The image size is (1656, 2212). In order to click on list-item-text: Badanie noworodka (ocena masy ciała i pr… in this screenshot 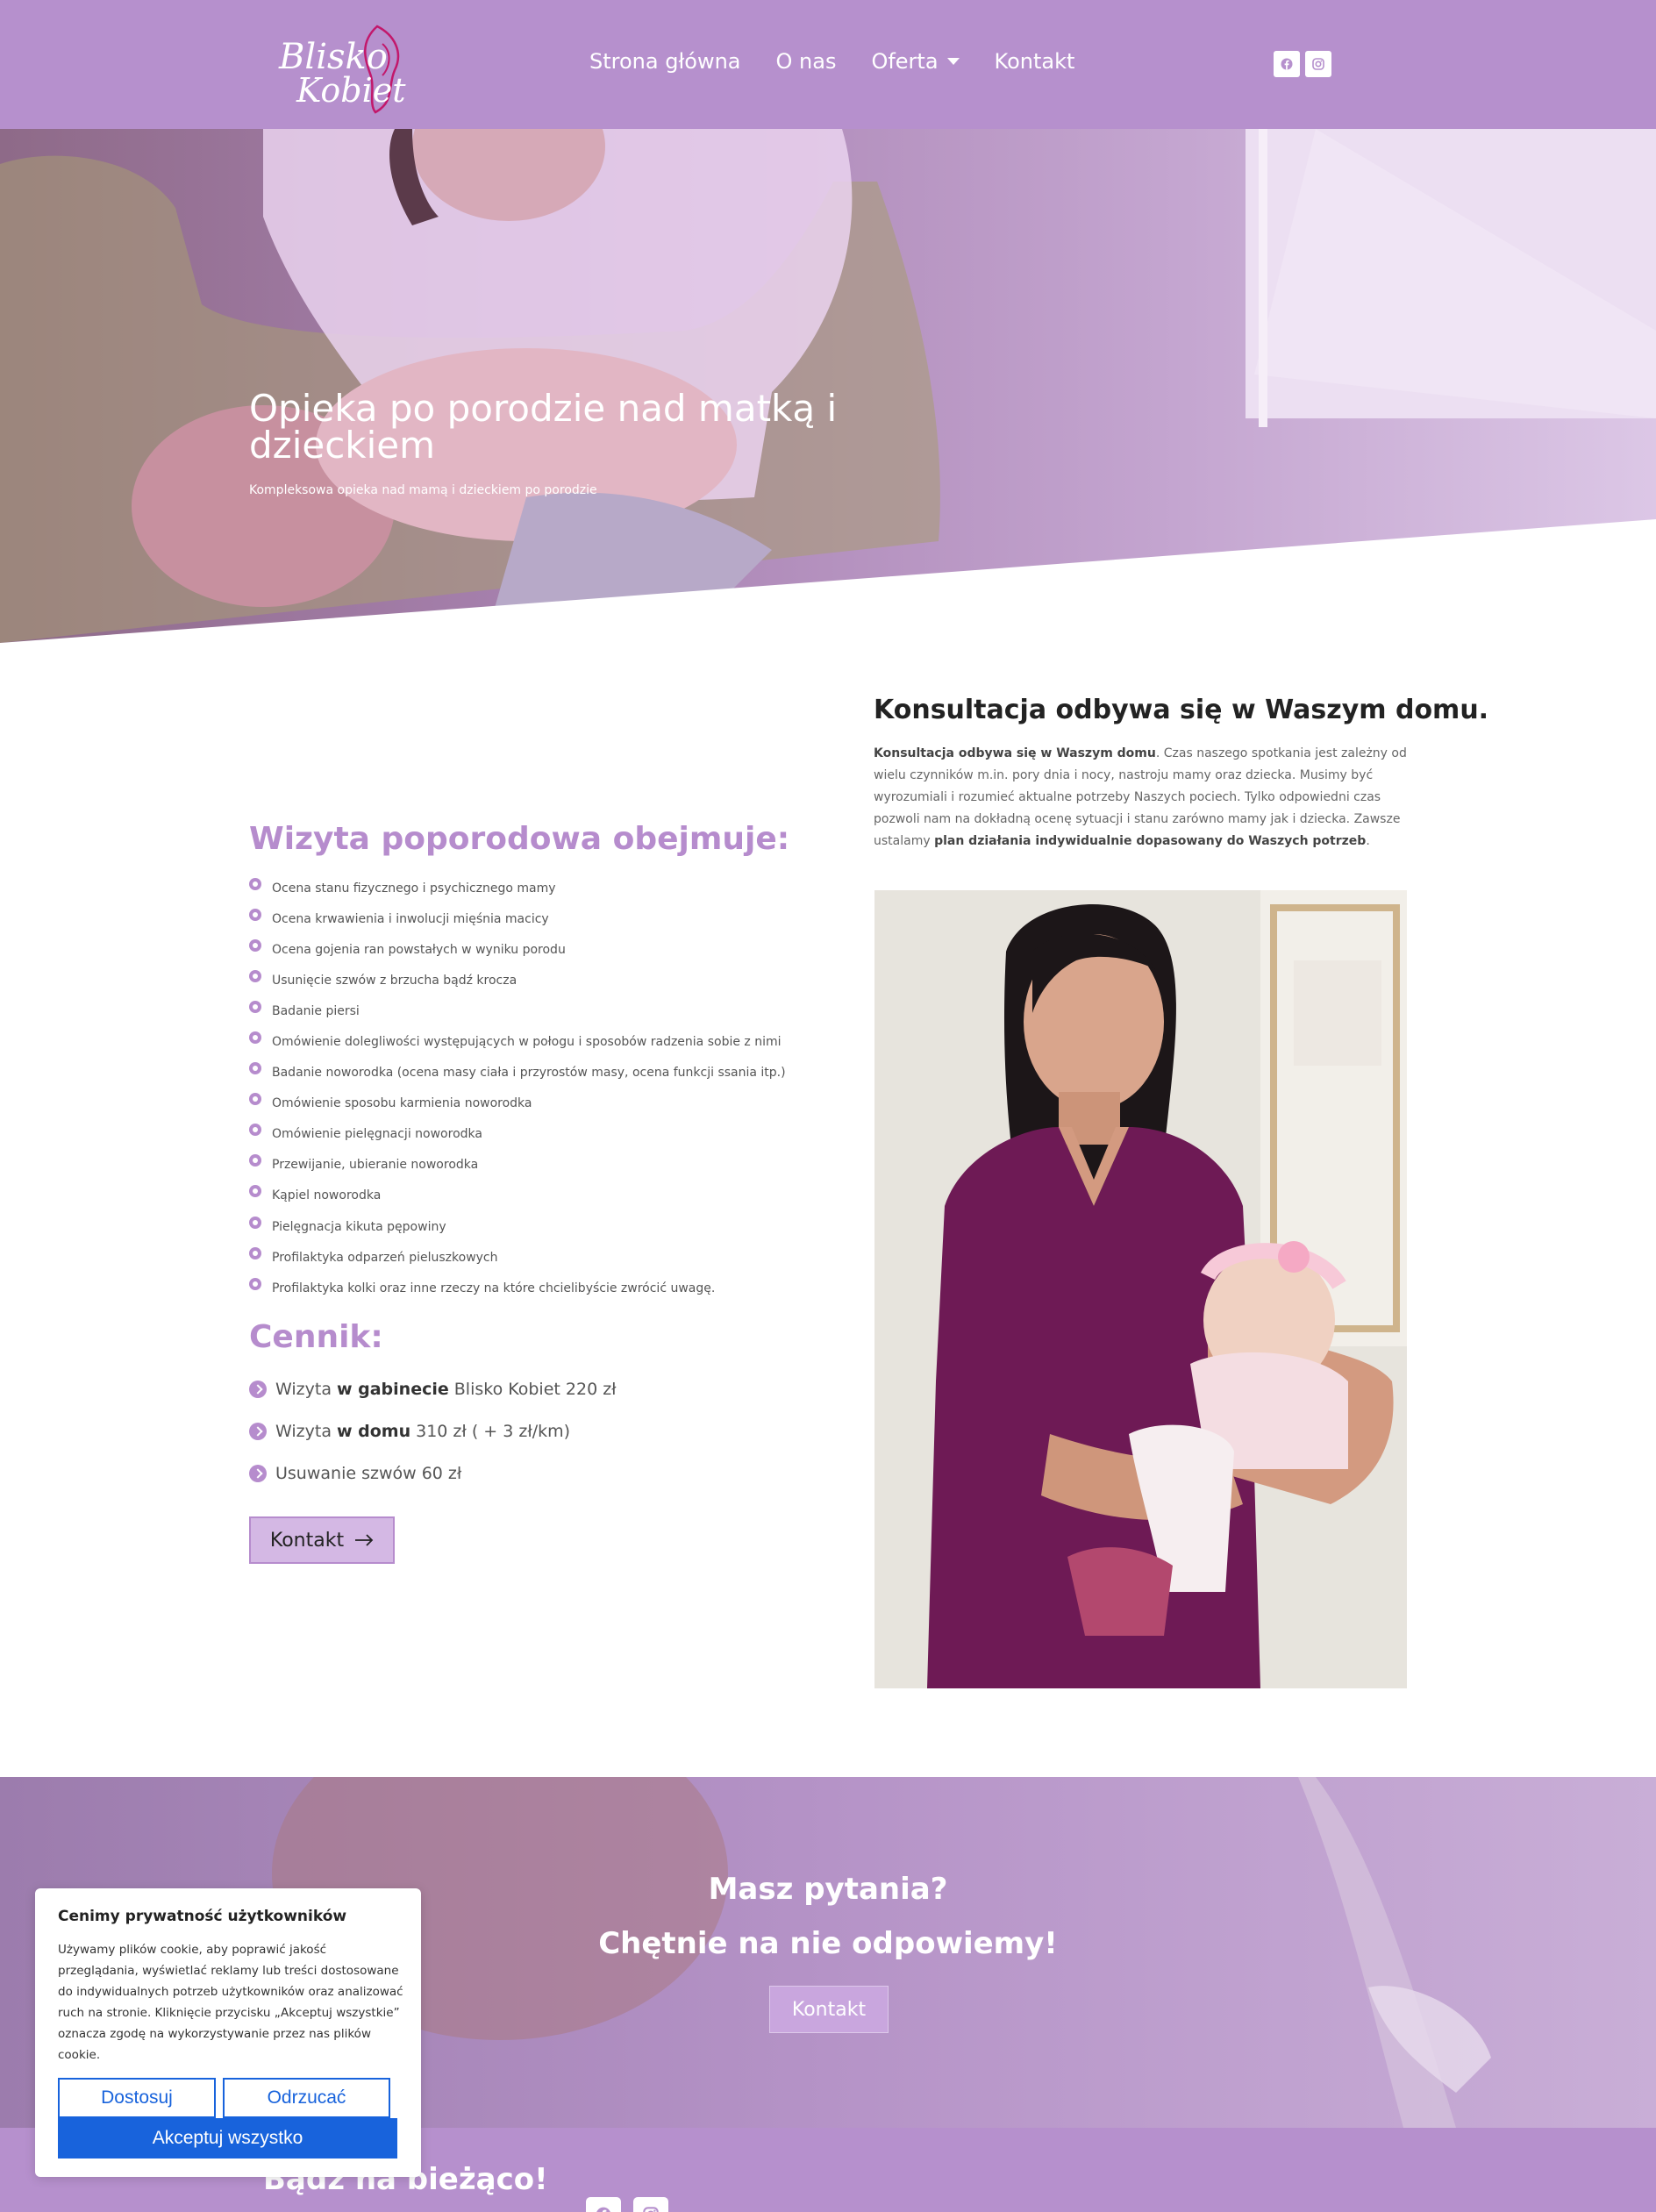, I will do `click(529, 1073)`.